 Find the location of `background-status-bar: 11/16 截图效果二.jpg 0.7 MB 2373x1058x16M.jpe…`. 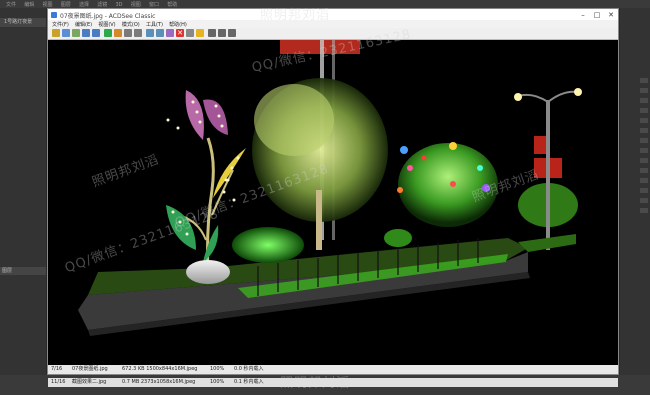

background-status-bar: 11/16 截图效果二.jpg 0.7 MB 2373x1058x16M.jpe… is located at coordinates (333, 382).